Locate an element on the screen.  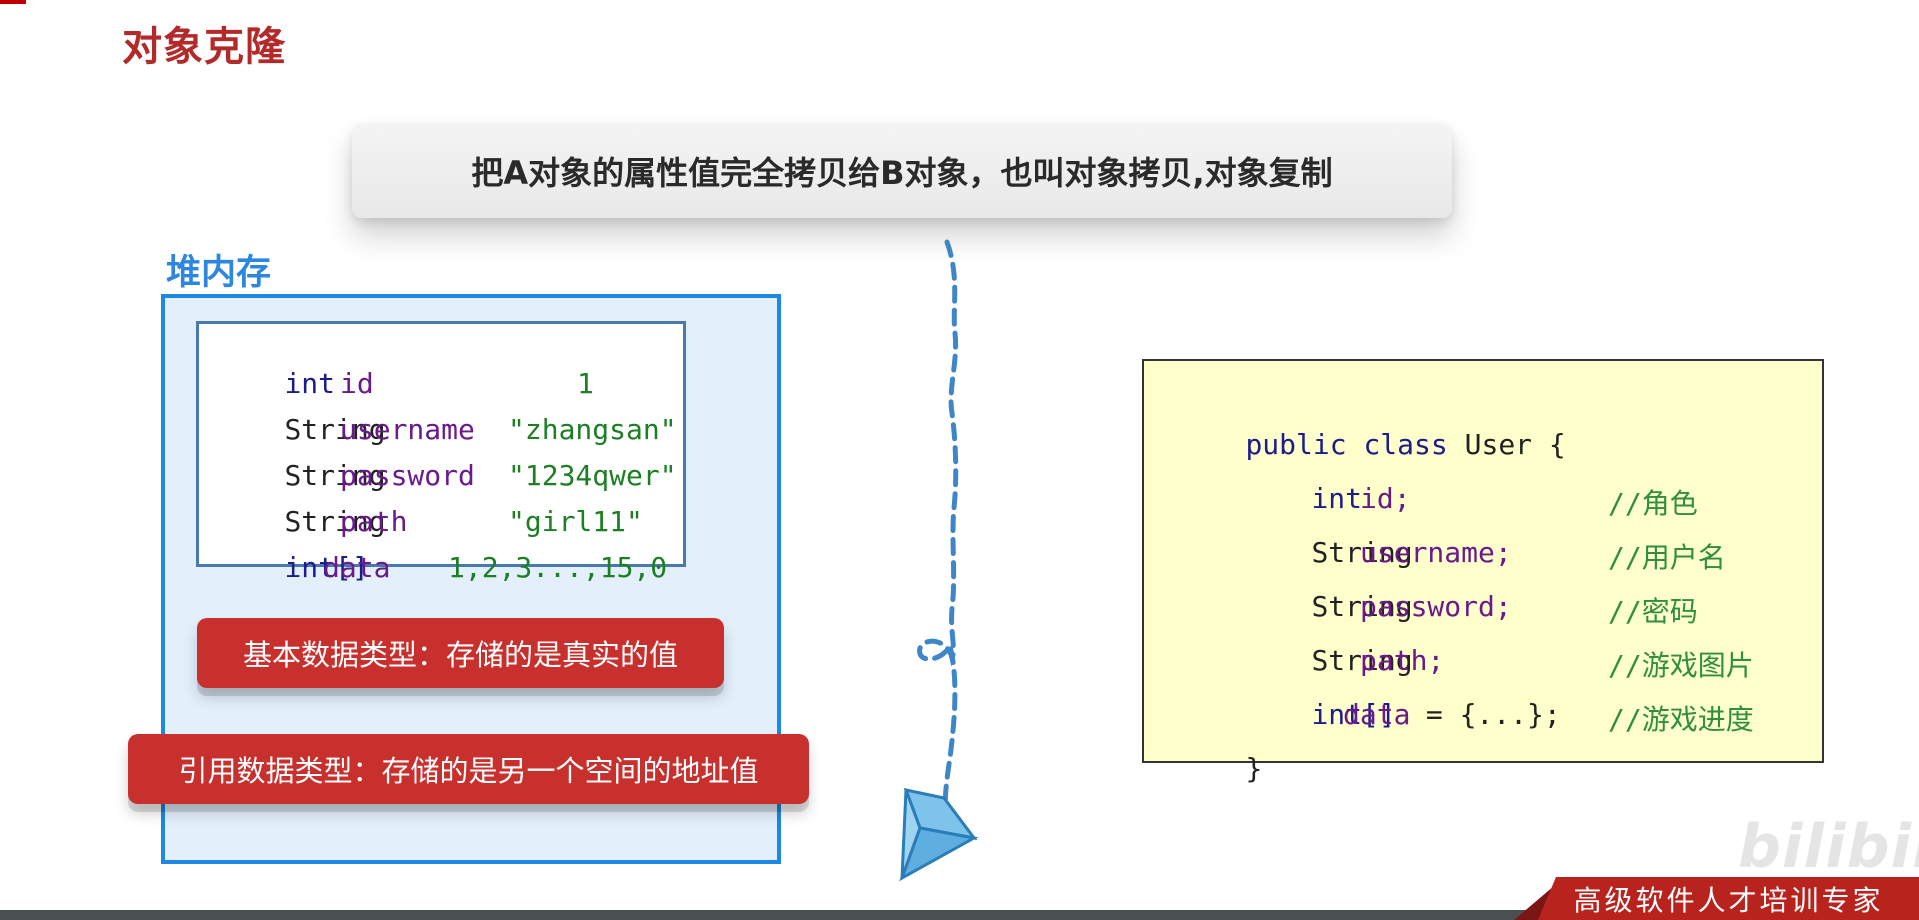
reference-type-note: 引用数据类型：存储的是另一个空间的地址值 is located at coordinates (468, 769).